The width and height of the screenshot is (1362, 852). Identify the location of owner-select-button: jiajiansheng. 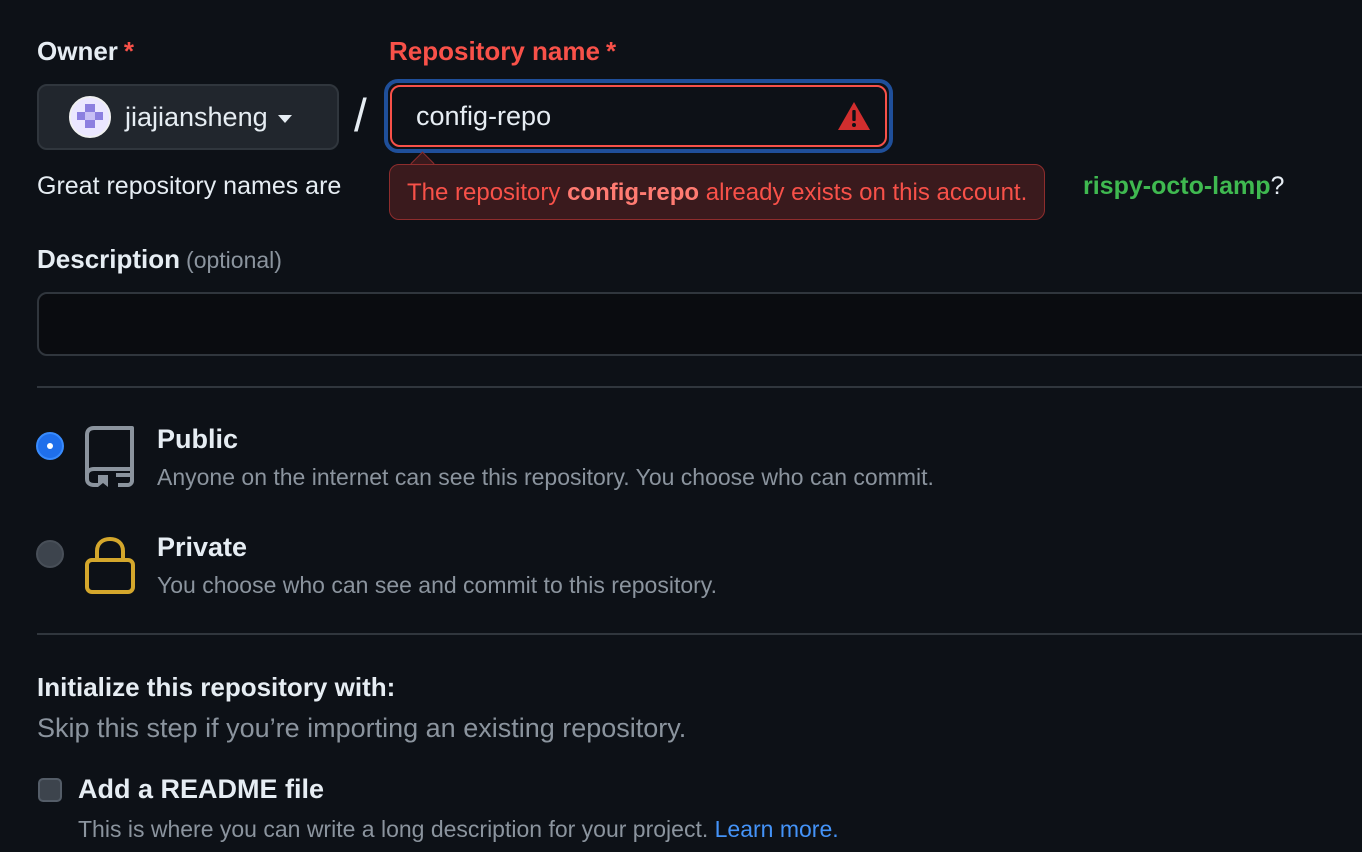
(188, 117).